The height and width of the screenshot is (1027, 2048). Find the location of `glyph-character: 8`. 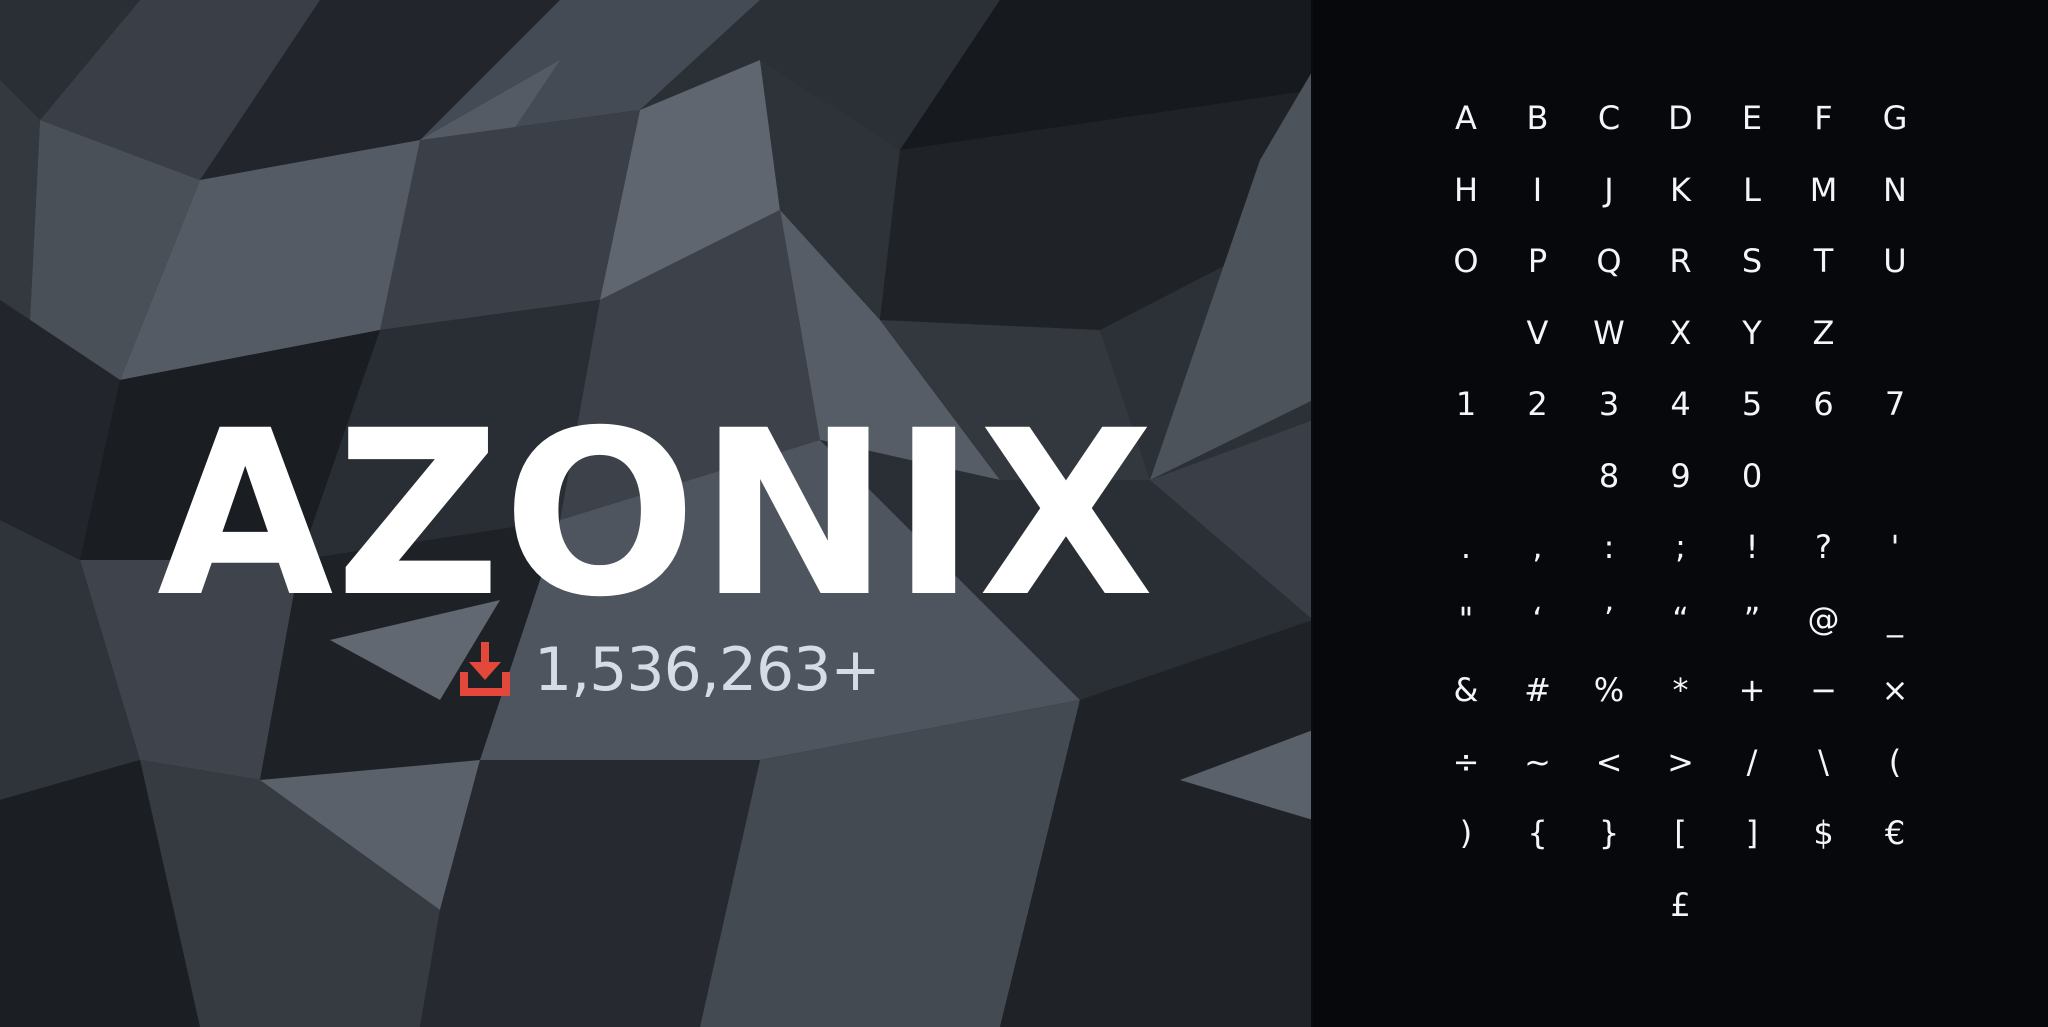

glyph-character: 8 is located at coordinates (1609, 475).